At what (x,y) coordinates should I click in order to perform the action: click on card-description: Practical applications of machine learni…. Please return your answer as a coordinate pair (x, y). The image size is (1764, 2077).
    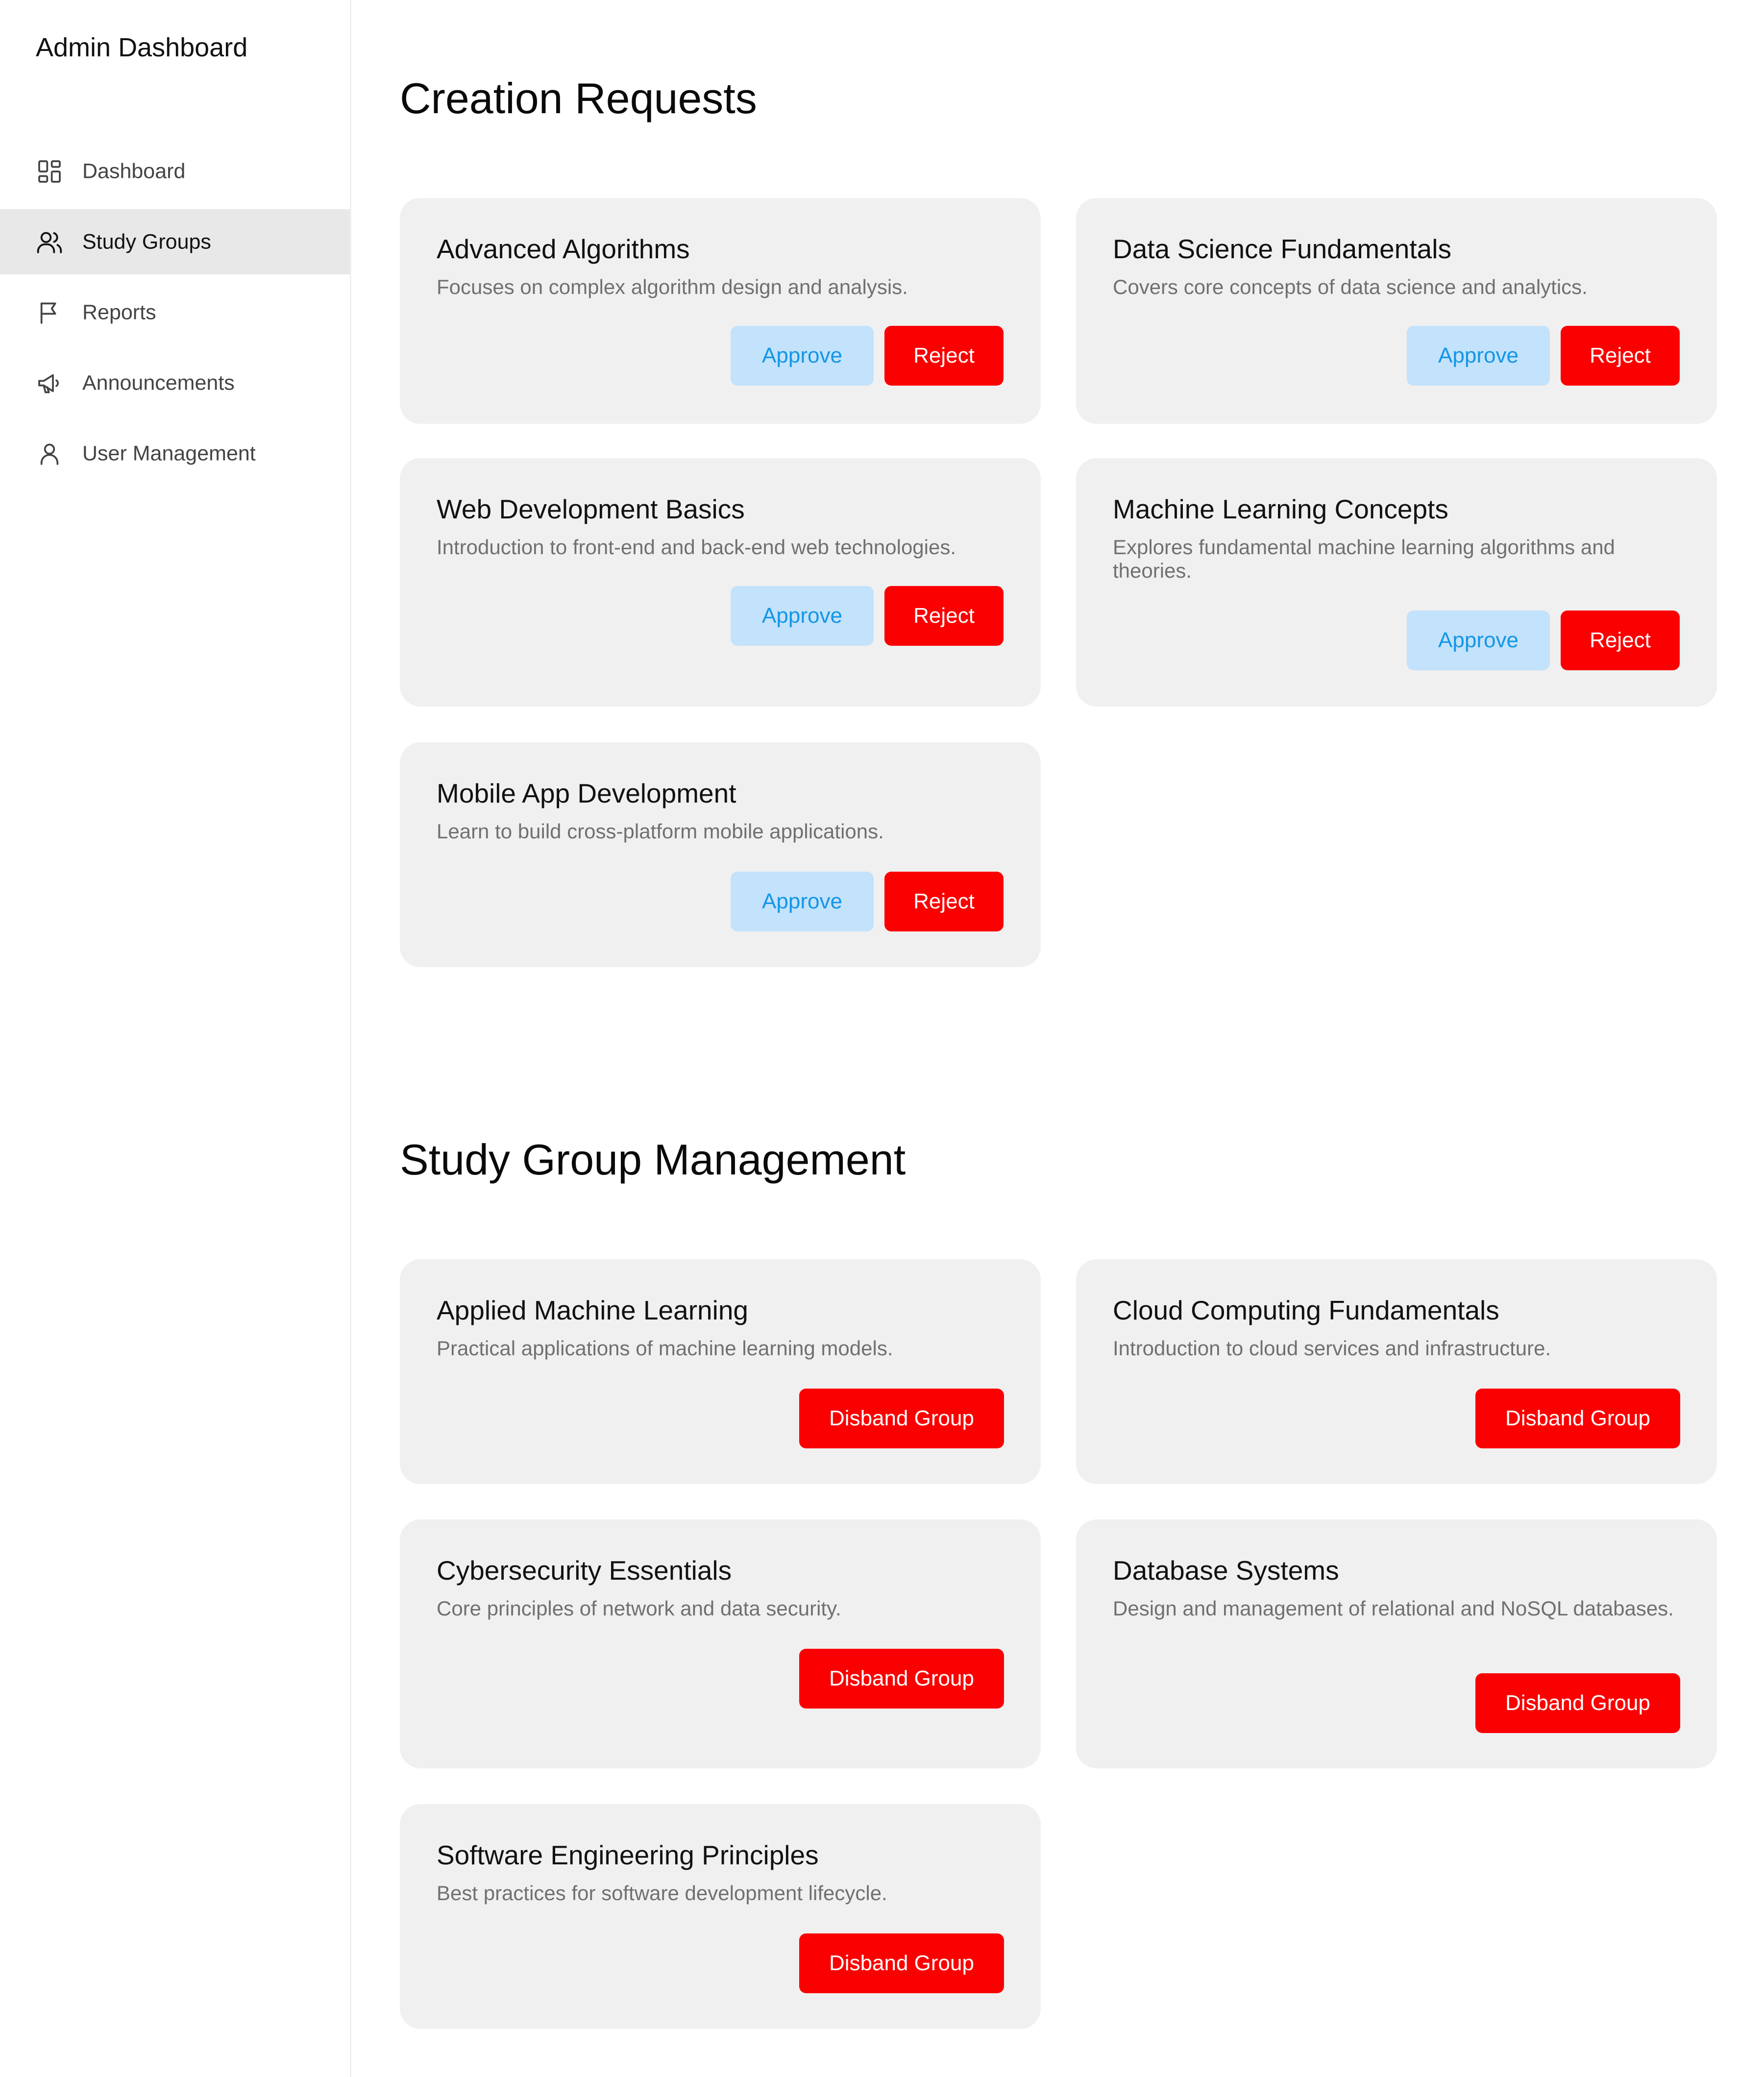
    Looking at the image, I should click on (665, 1348).